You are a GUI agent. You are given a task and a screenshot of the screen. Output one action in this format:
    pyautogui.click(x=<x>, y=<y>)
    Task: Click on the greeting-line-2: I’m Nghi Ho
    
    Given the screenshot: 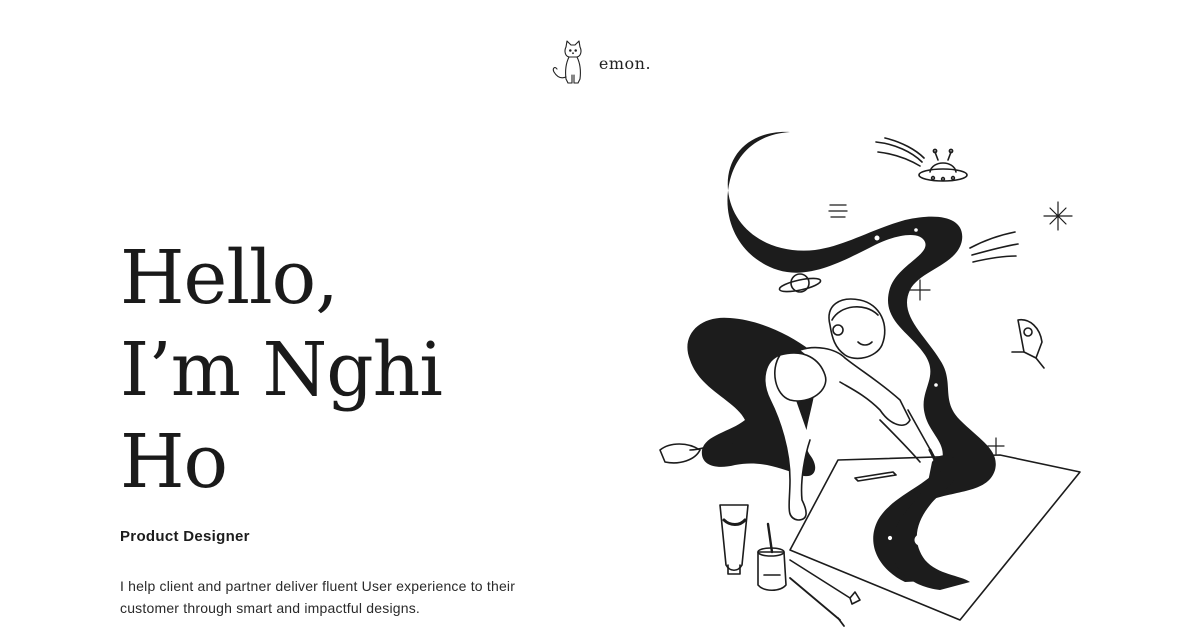 What is the action you would take?
    pyautogui.click(x=281, y=416)
    